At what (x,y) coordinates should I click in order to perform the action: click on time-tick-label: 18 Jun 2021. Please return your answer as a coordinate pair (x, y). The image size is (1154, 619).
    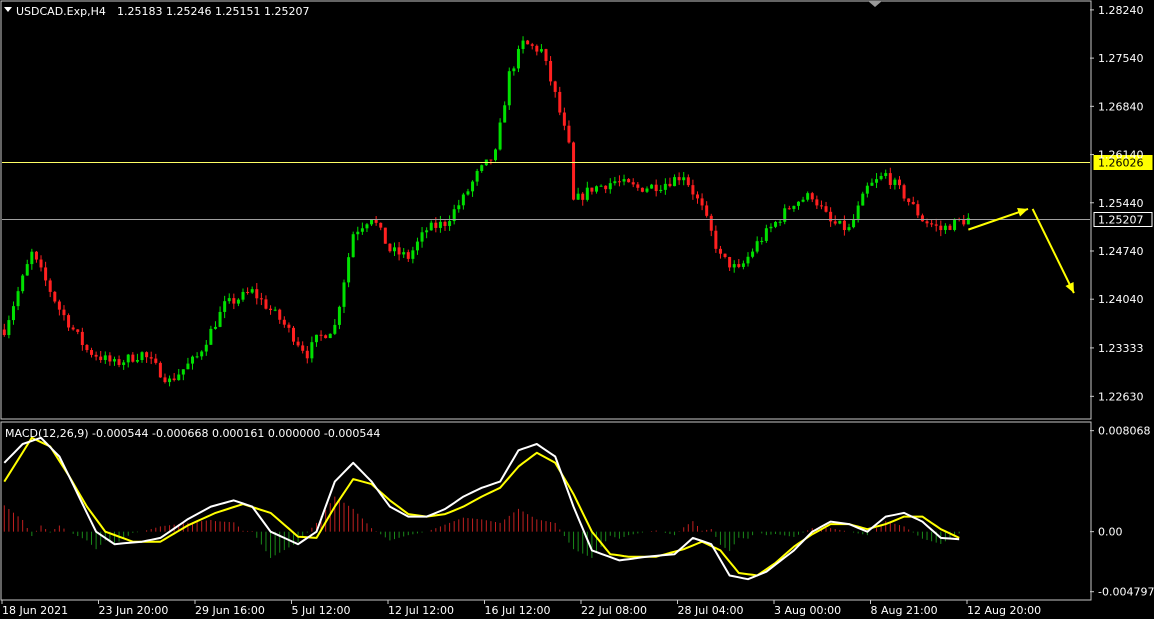
    Looking at the image, I should click on (35, 610).